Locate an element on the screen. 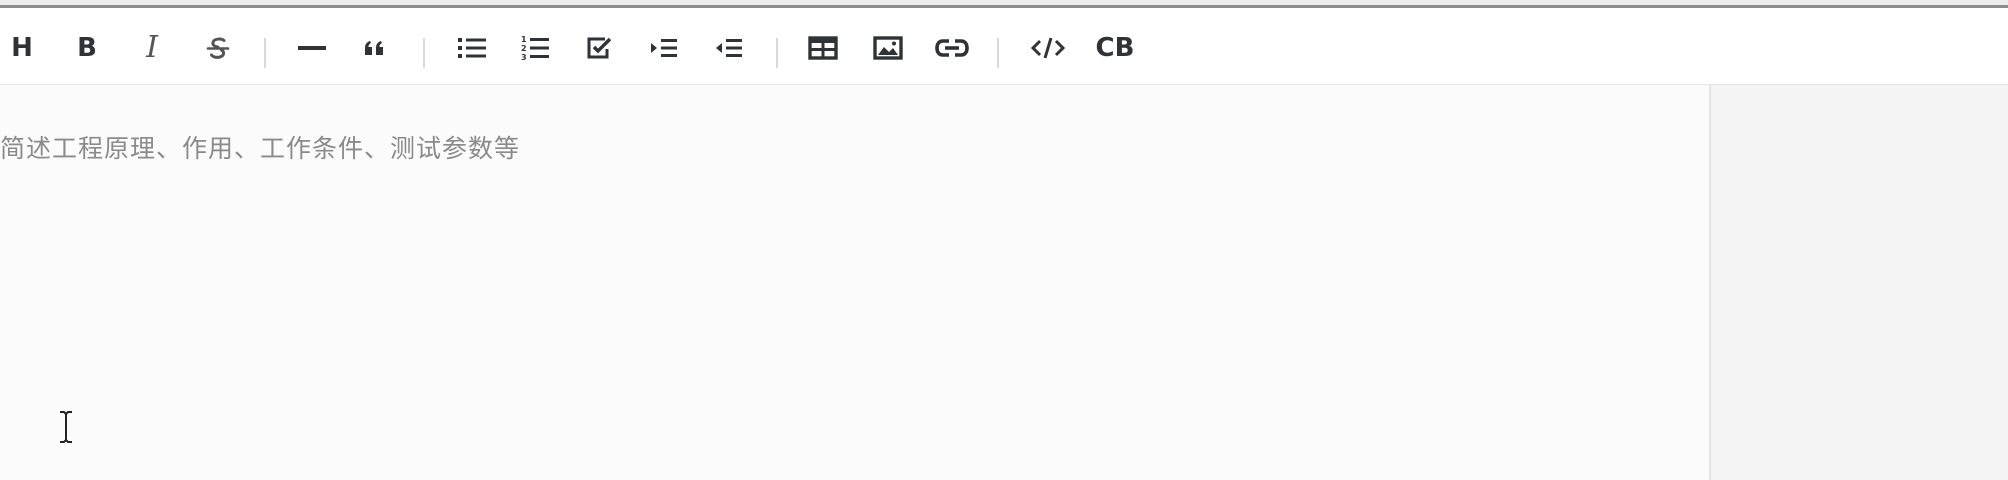 The width and height of the screenshot is (2008, 480). bullet-list-button is located at coordinates (472, 48).